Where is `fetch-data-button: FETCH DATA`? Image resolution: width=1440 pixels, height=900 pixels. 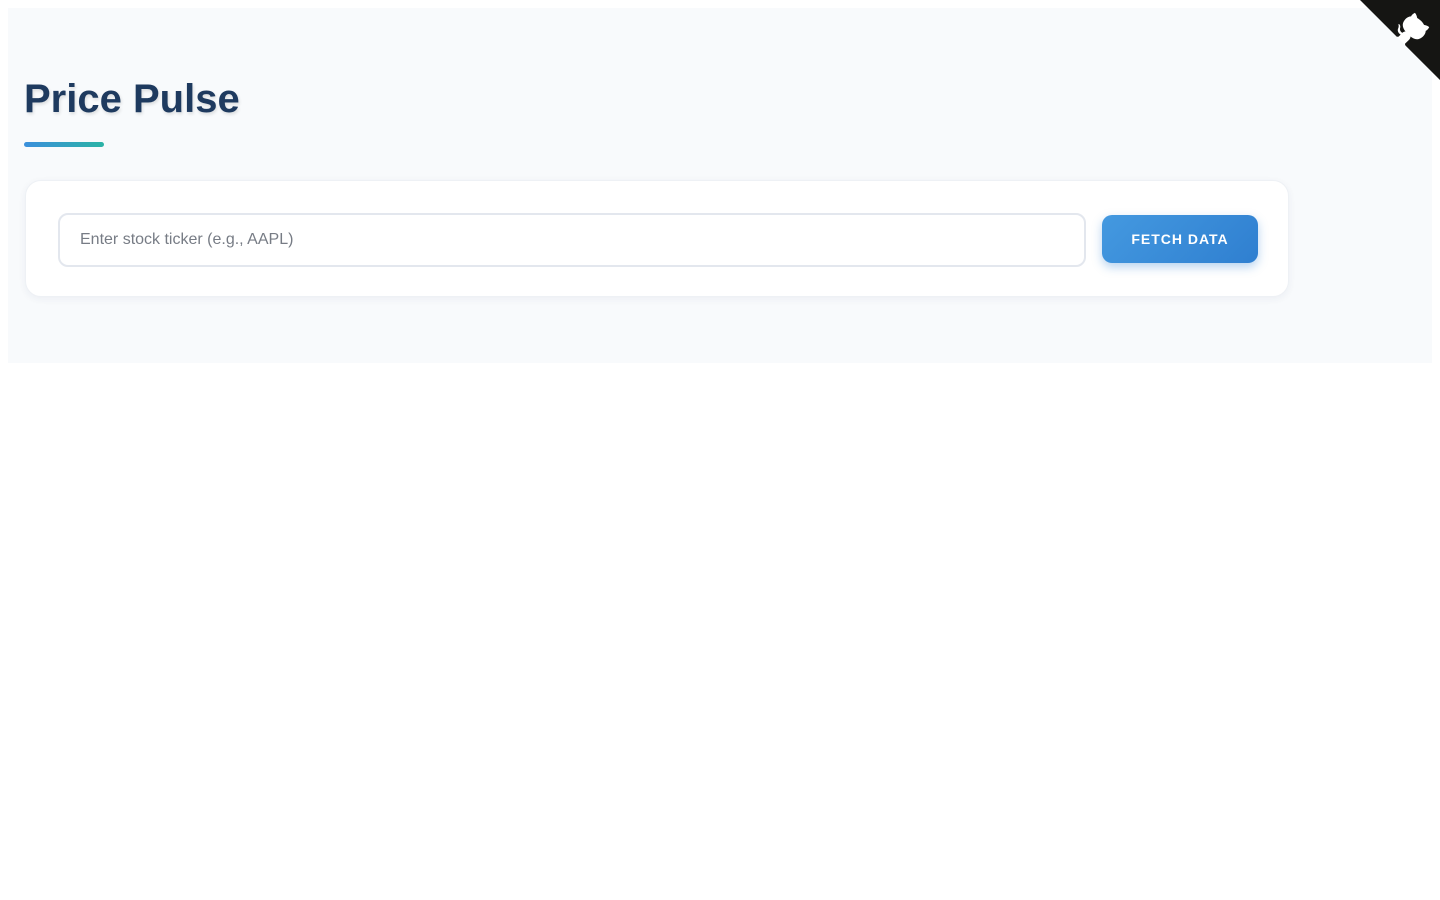
fetch-data-button: FETCH DATA is located at coordinates (1180, 239).